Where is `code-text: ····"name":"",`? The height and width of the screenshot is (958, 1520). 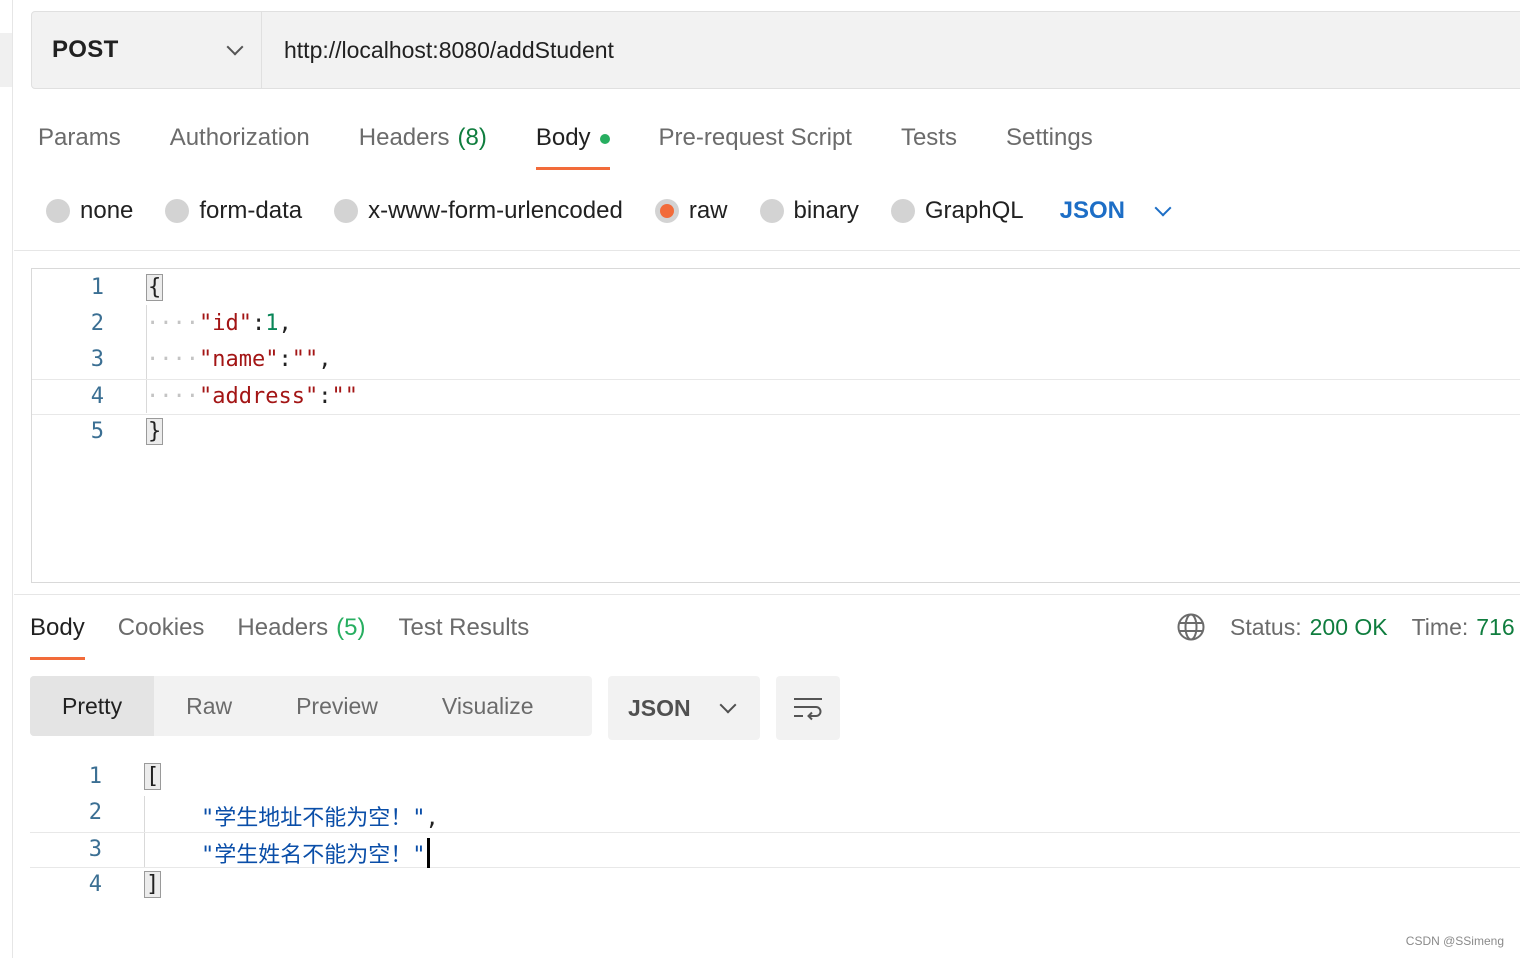 code-text: ····"name":"", is located at coordinates (238, 359).